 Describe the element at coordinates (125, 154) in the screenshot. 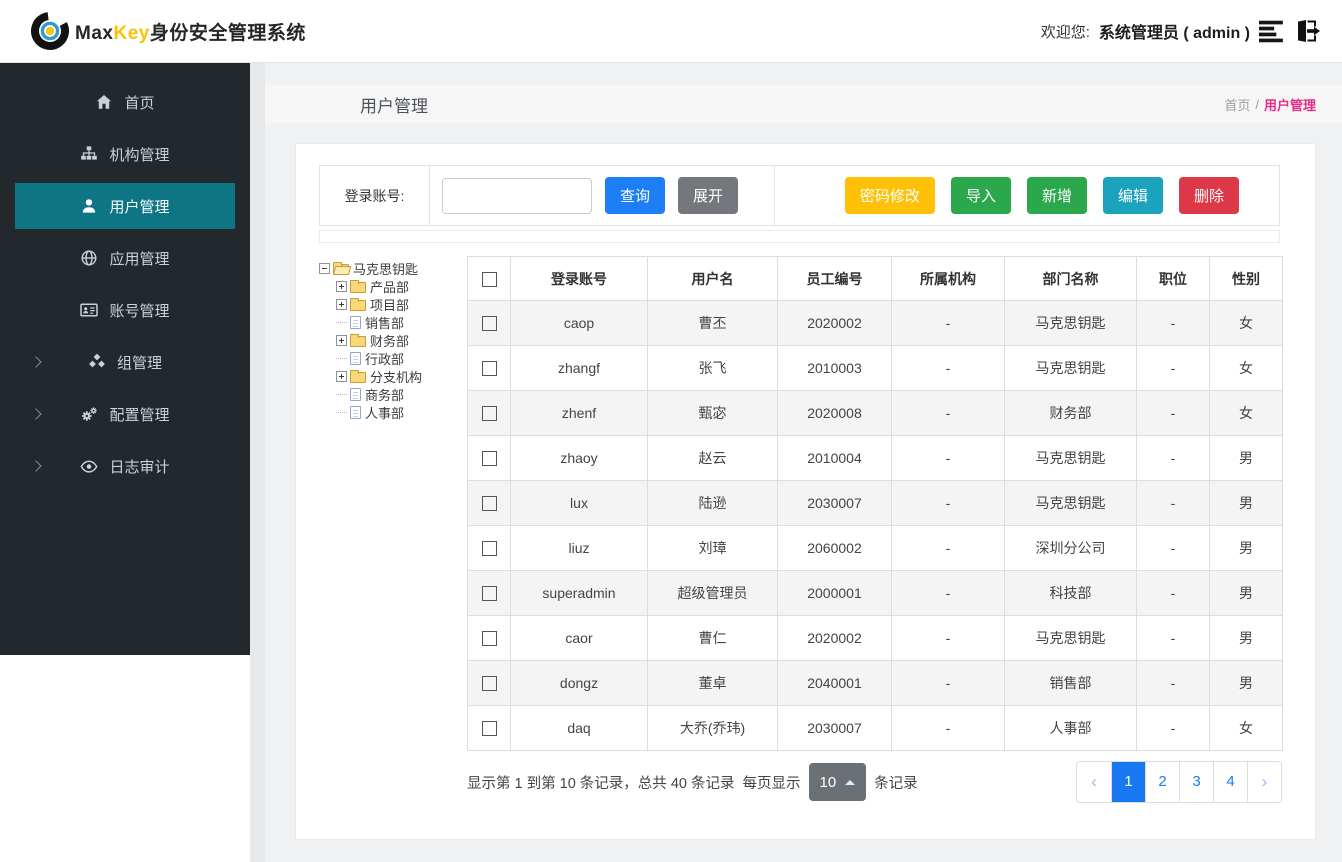

I see `sidebar-item-org-management: 机构管理` at that location.